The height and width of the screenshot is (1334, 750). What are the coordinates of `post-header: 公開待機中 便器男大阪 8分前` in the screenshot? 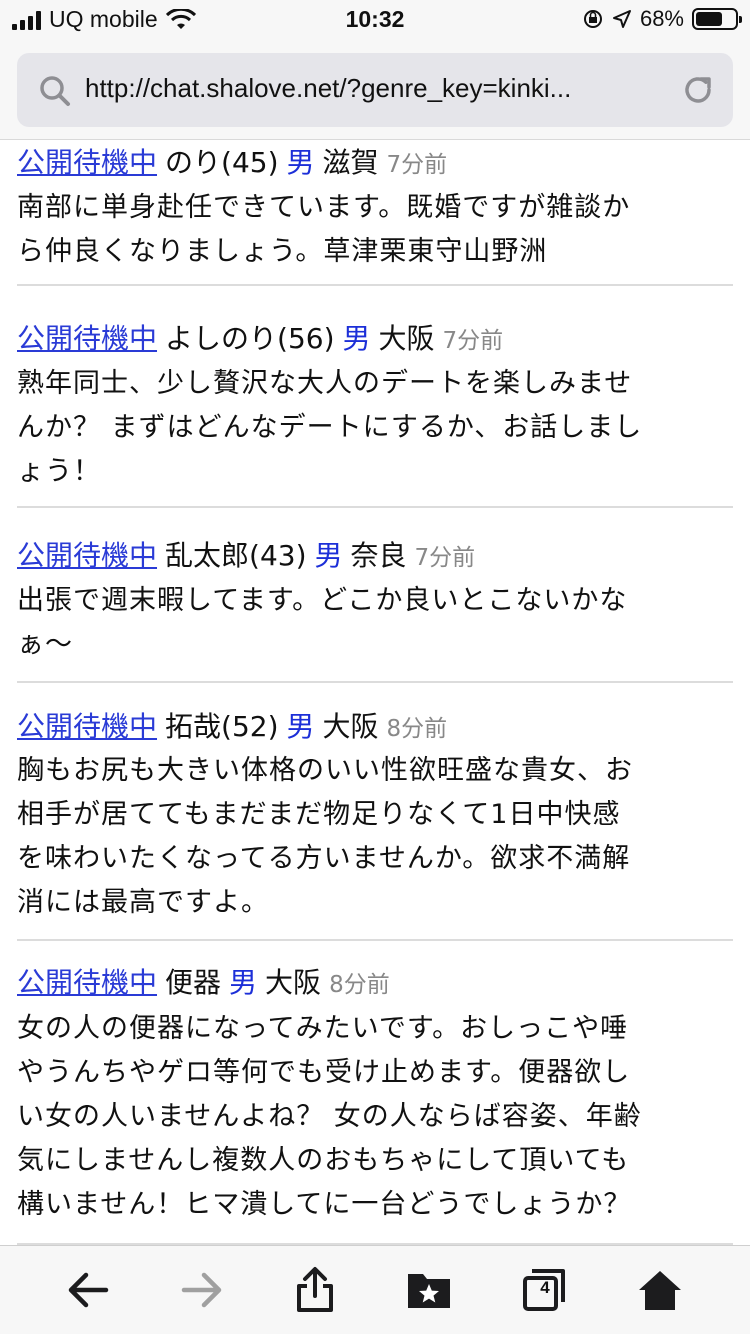 It's located at (207, 984).